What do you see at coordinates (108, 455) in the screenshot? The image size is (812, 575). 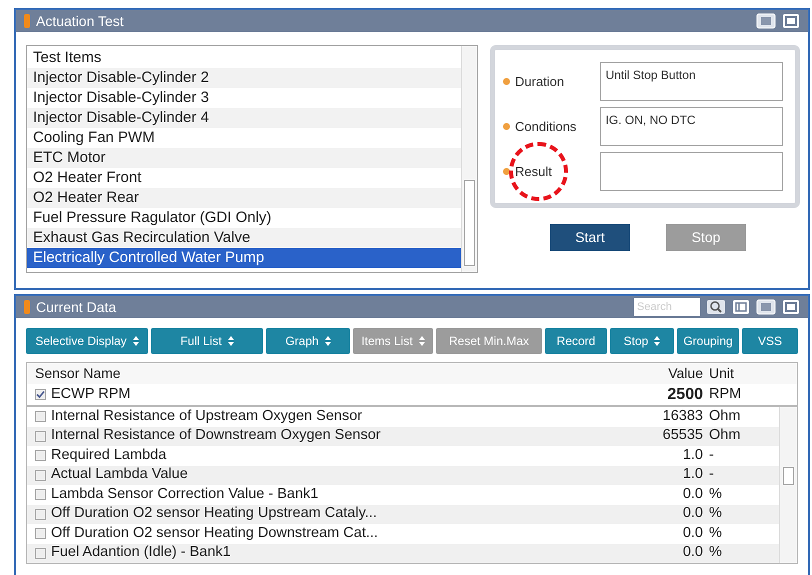 I see `sensor-name: Required Lambda` at bounding box center [108, 455].